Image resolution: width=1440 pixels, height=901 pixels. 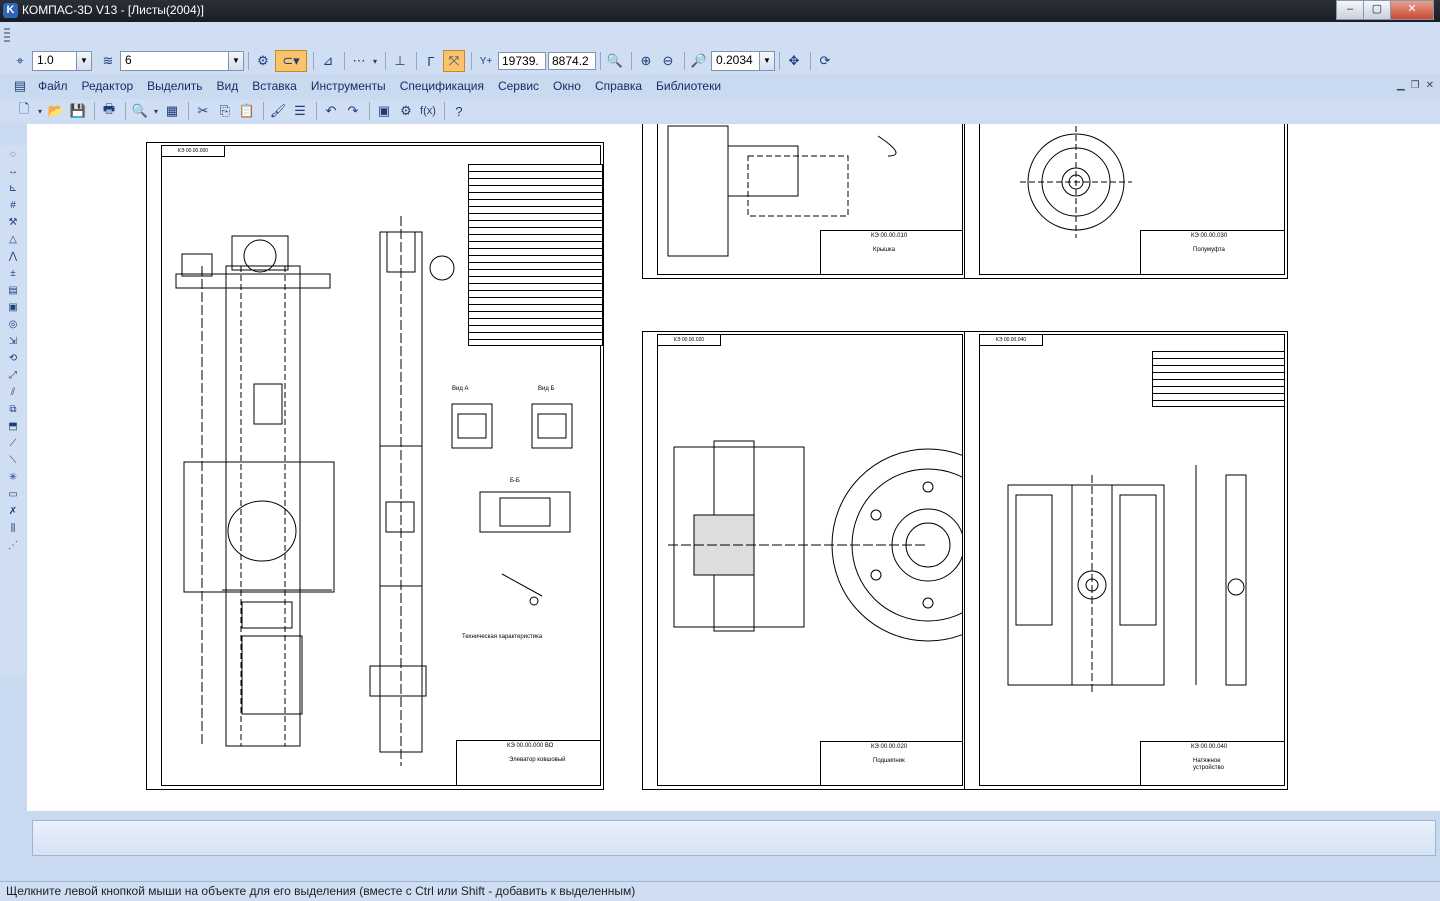 I want to click on cursor-snap-icon: ⤧, so click(x=454, y=61).